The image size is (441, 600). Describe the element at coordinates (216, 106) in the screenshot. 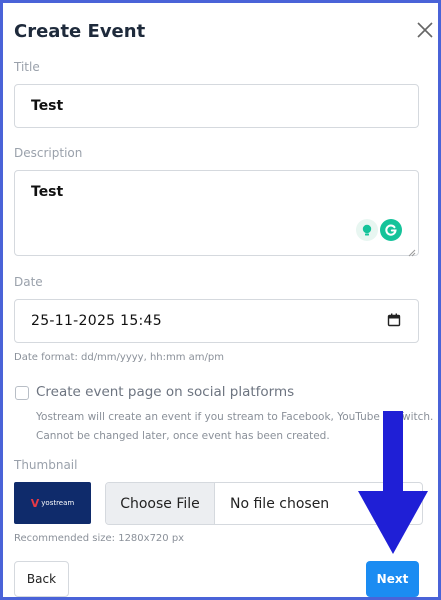

I see `title-input: Test` at that location.